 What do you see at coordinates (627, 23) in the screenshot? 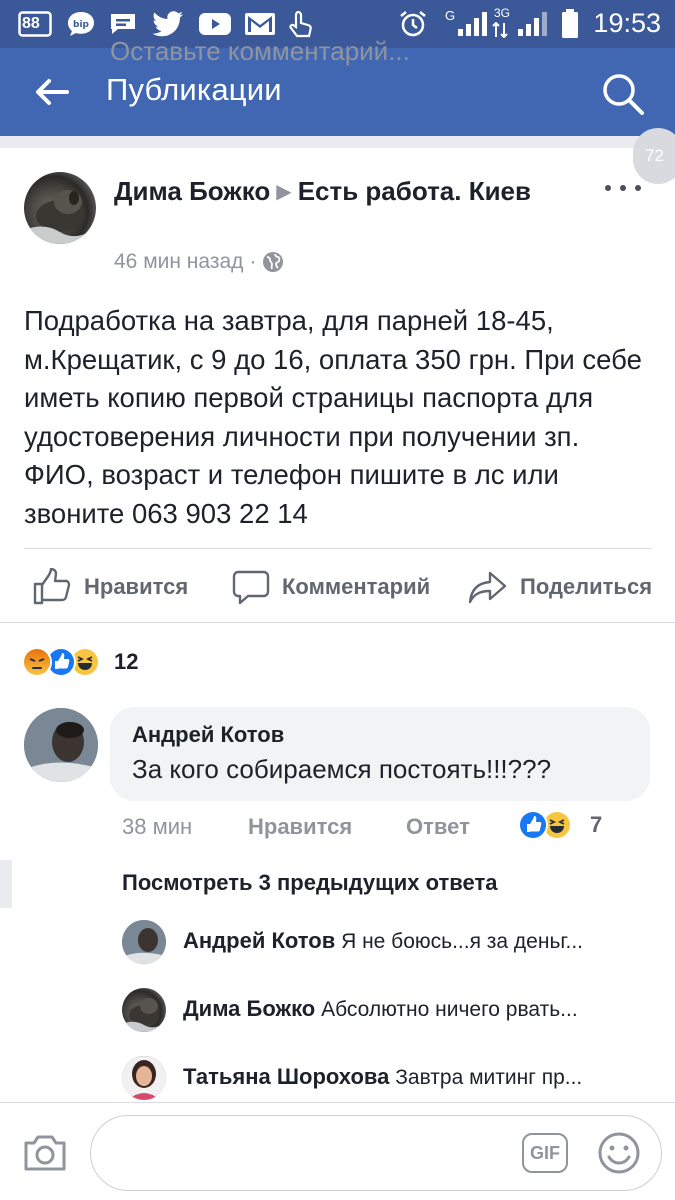
I see `clock-time: 19:53` at bounding box center [627, 23].